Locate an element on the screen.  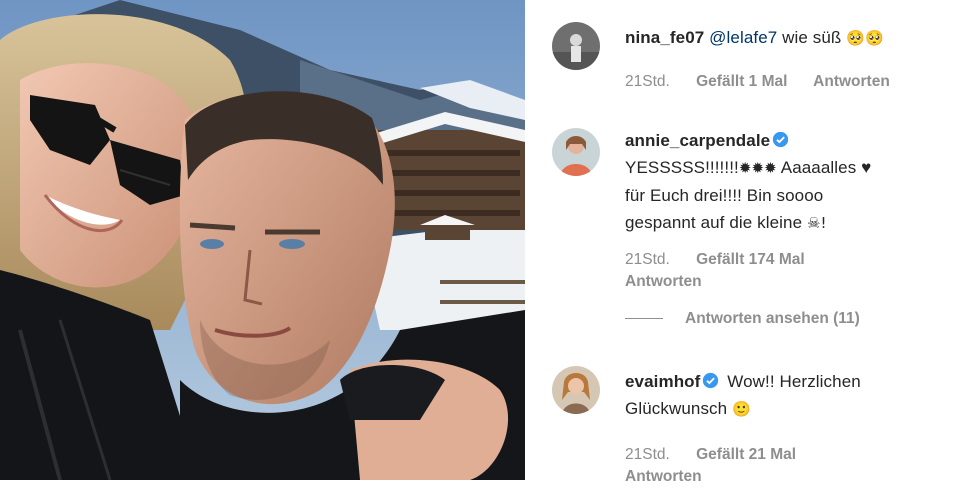
view-replies-button: Antworten ansehen (11) is located at coordinates (742, 319).